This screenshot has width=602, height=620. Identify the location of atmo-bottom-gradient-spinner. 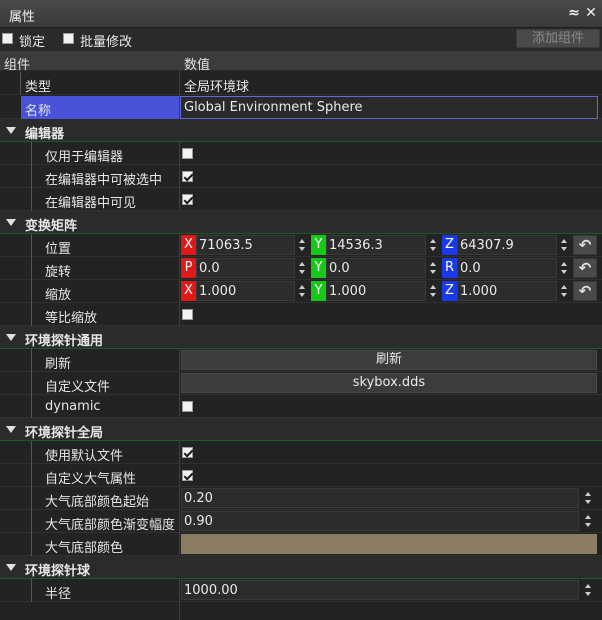
(588, 521).